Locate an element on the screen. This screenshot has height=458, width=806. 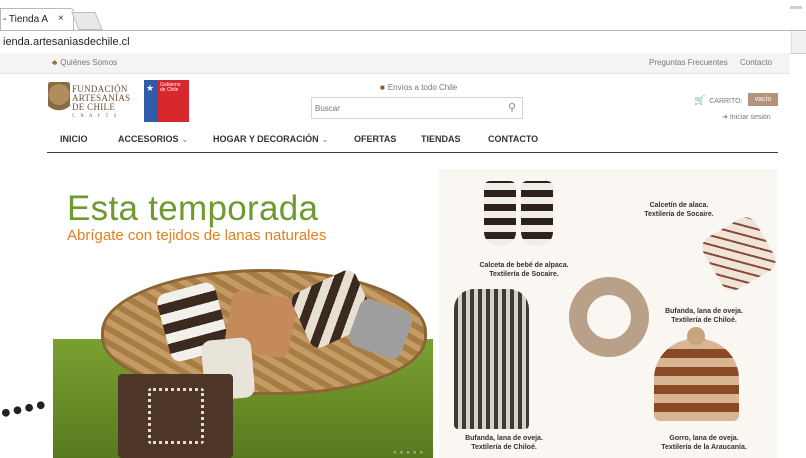
login-label: Iniciar sesión is located at coordinates (750, 117).